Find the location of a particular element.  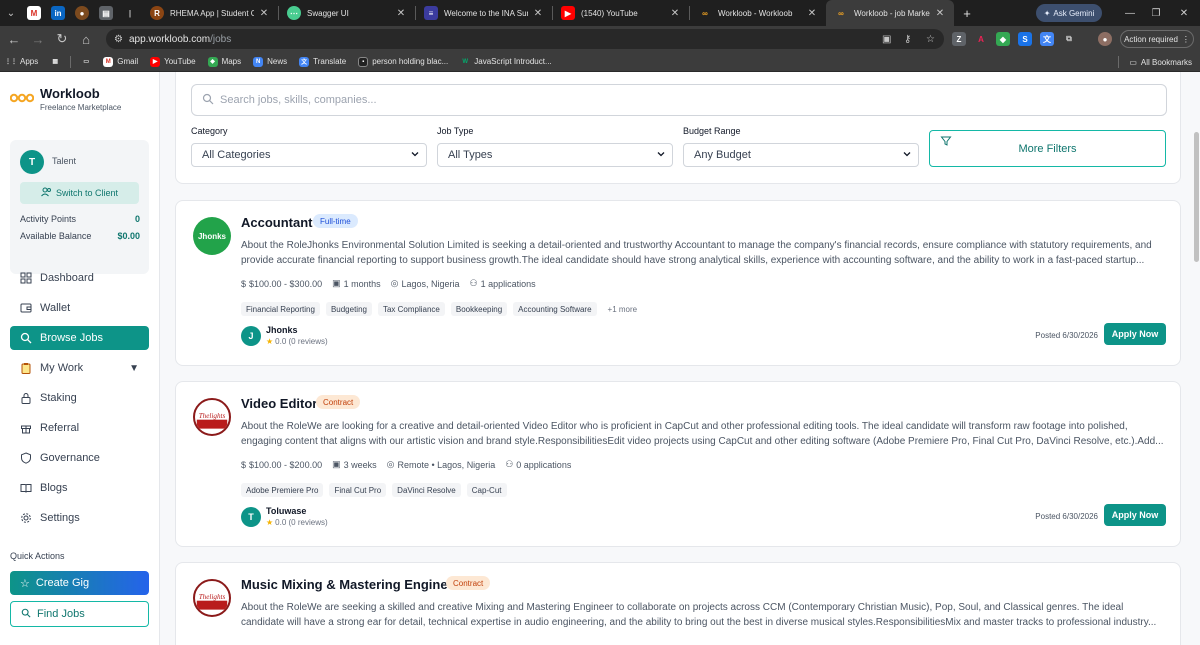

page-scrollbar is located at coordinates (1196, 197).